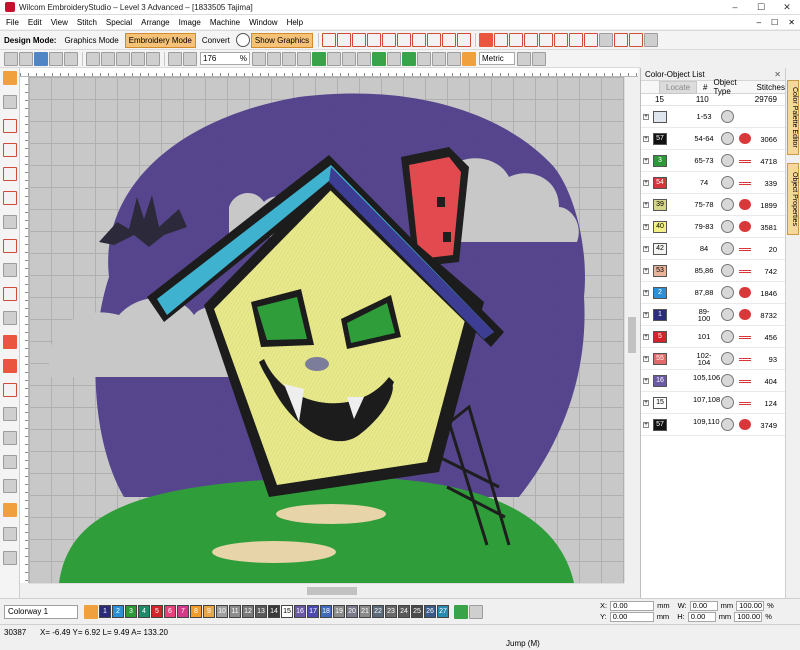 The image size is (800, 650). What do you see at coordinates (497, 58) in the screenshot?
I see `units-select: Metric` at bounding box center [497, 58].